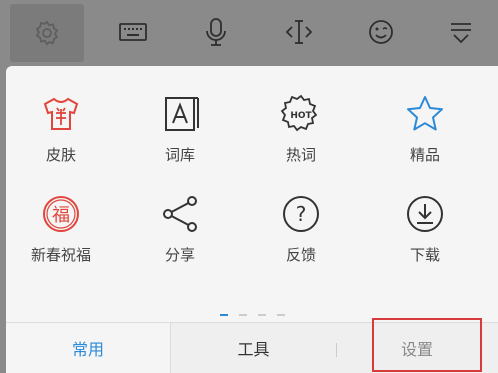  I want to click on help-icon: ?, so click(301, 214).